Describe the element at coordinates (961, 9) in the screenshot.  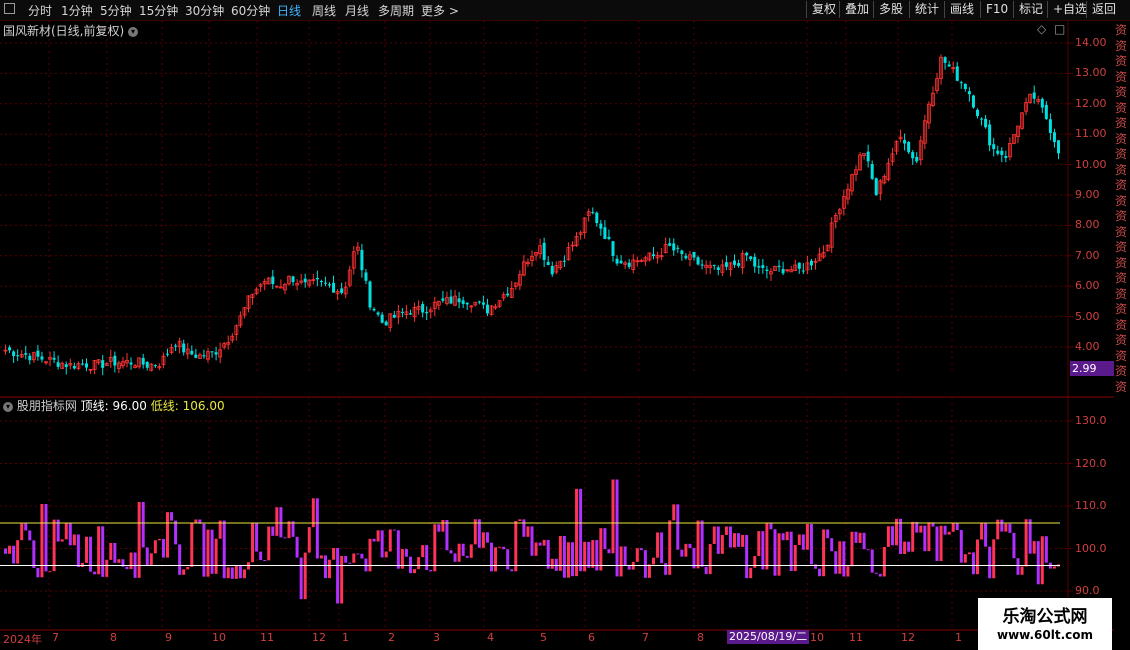
I see `toolbar-button-4: 画线` at that location.